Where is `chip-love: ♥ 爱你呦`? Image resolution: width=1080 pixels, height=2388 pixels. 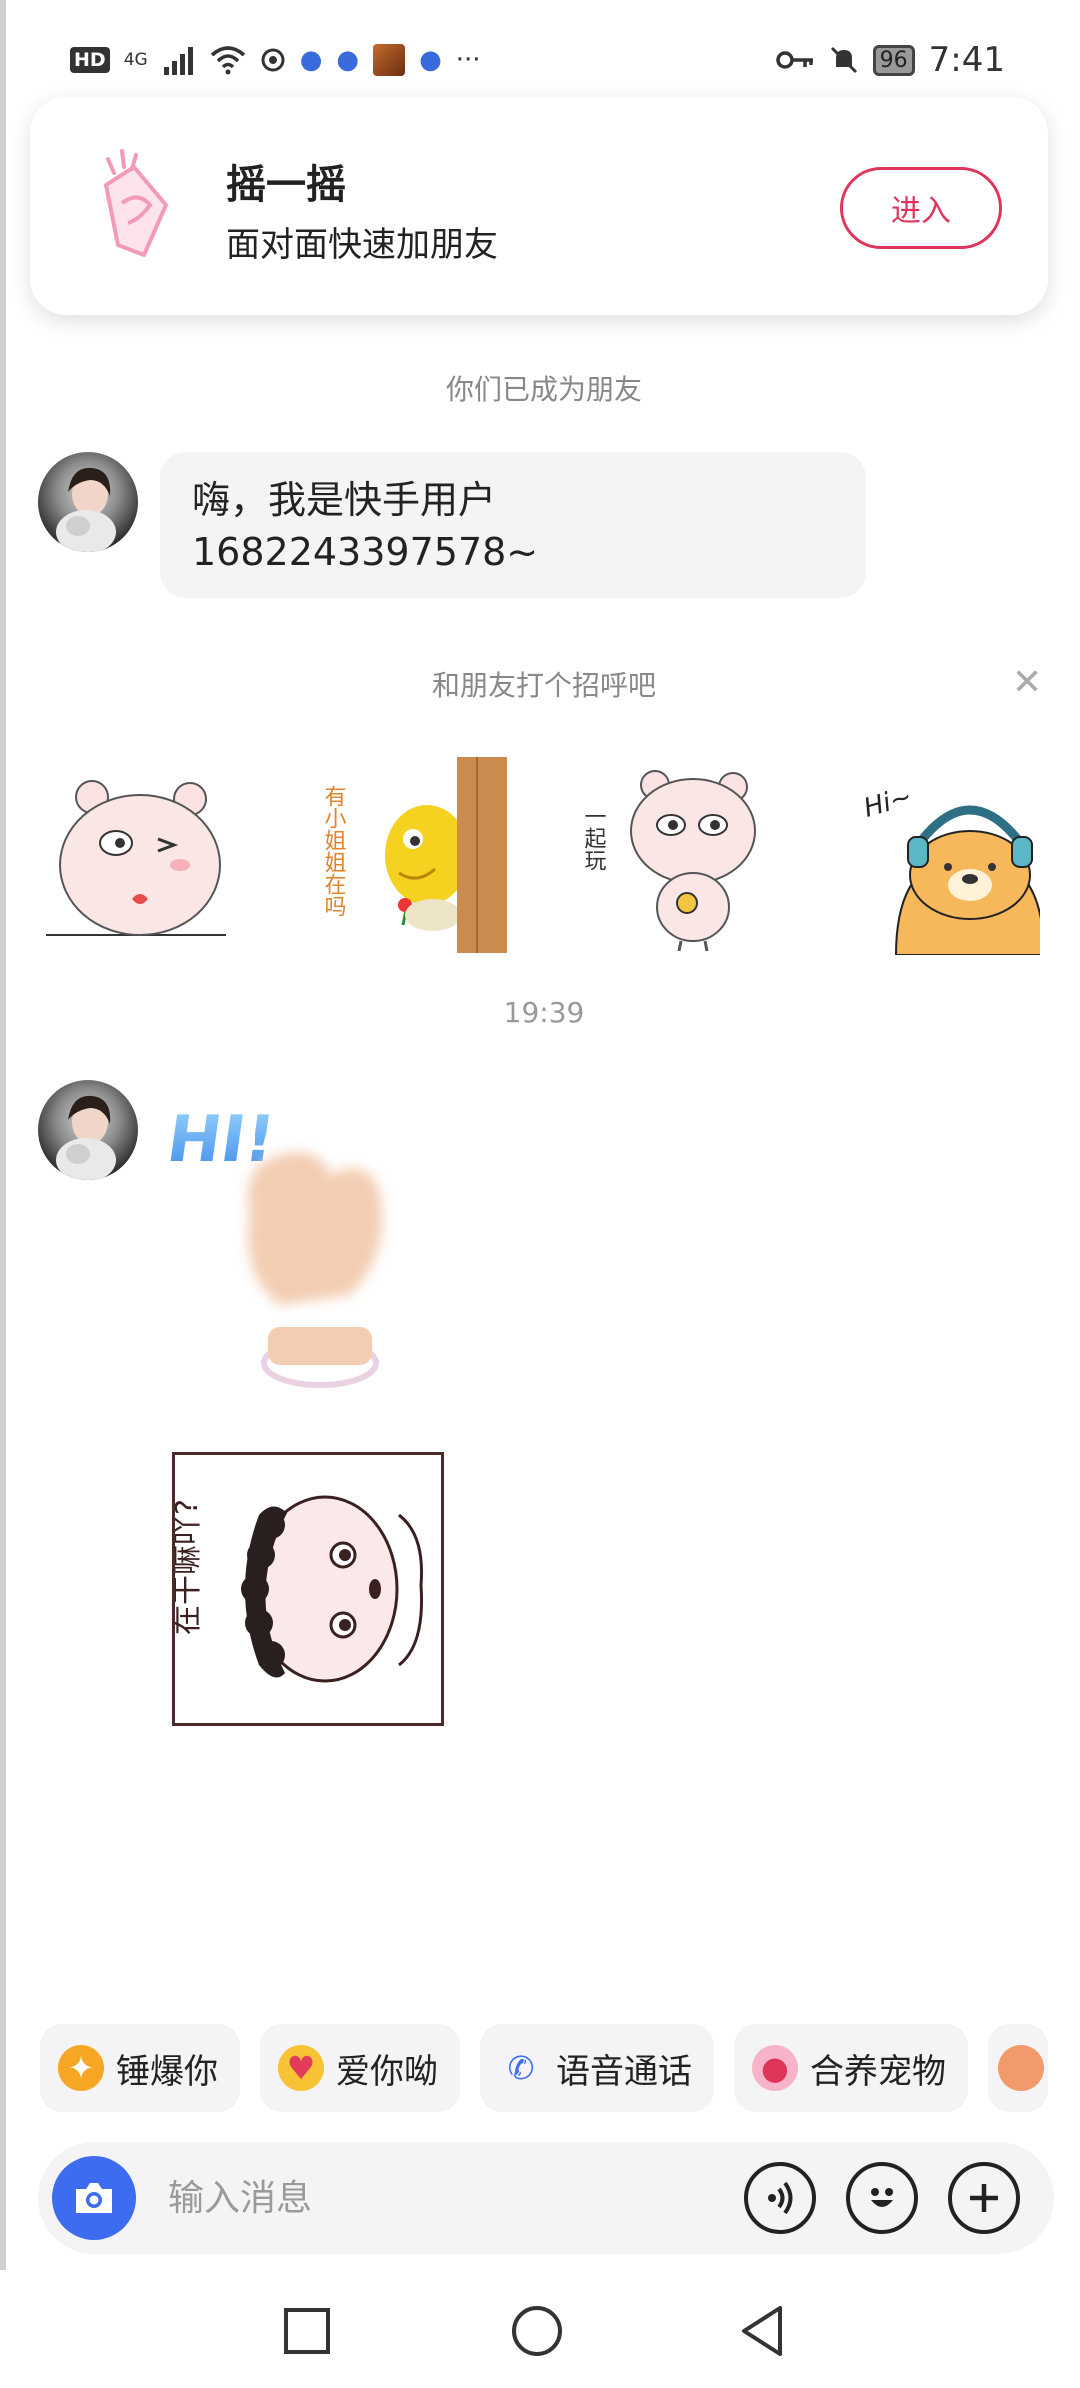
chip-love: ♥ 爱你呦 is located at coordinates (360, 2068).